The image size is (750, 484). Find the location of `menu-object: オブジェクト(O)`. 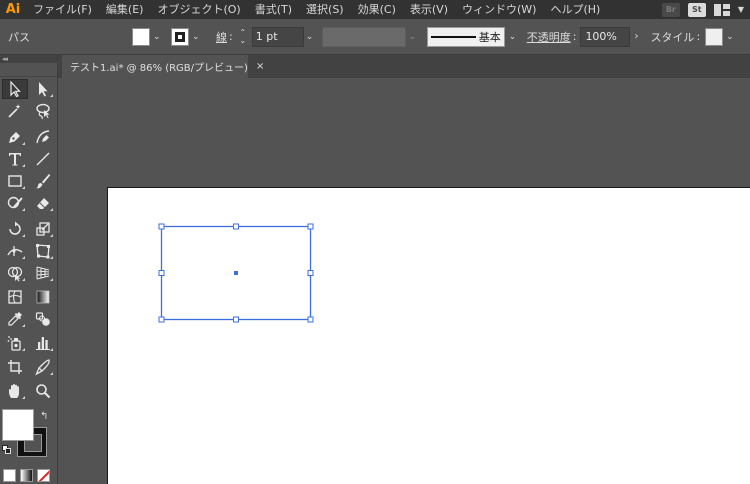

menu-object: オブジェクト(O) is located at coordinates (198, 9).